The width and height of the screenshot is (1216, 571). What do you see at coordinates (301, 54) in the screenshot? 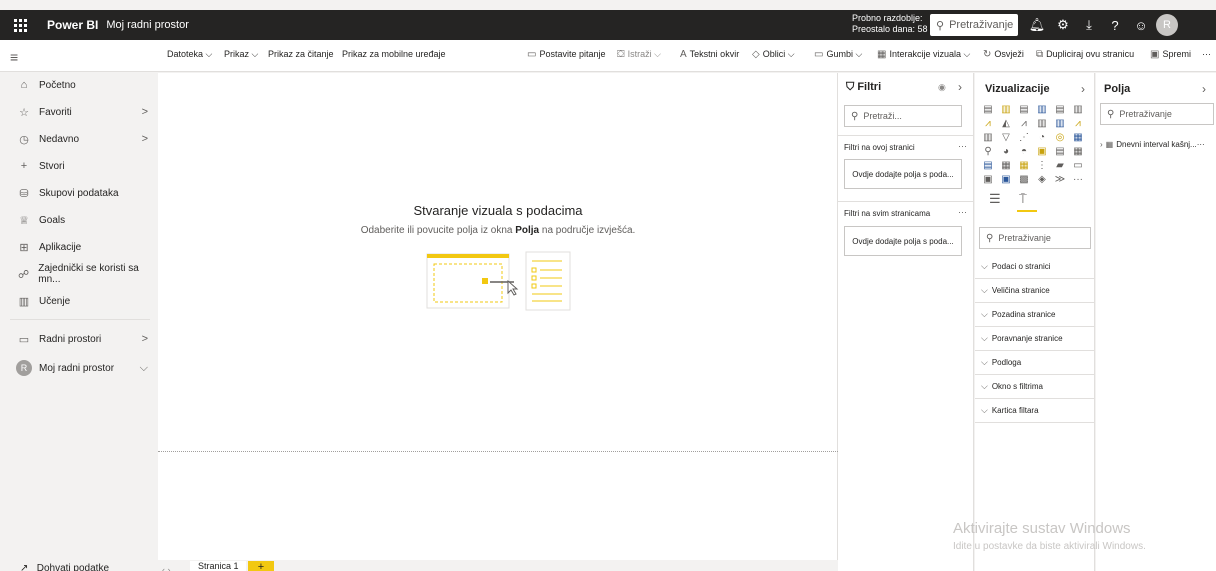
I see `reading-view-button: Prikaz za čitanje` at bounding box center [301, 54].